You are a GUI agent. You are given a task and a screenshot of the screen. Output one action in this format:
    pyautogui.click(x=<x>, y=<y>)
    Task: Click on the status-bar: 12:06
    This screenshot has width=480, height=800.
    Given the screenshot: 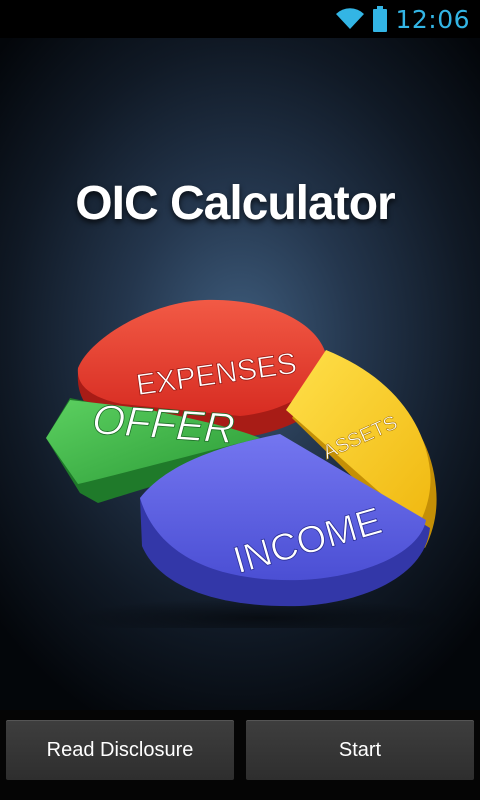 What is the action you would take?
    pyautogui.click(x=240, y=19)
    